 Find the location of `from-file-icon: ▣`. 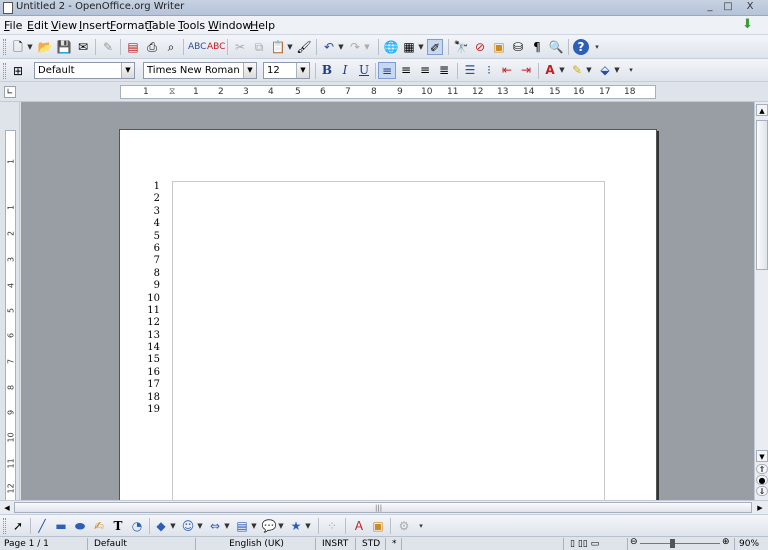

from-file-icon: ▣ is located at coordinates (378, 526).